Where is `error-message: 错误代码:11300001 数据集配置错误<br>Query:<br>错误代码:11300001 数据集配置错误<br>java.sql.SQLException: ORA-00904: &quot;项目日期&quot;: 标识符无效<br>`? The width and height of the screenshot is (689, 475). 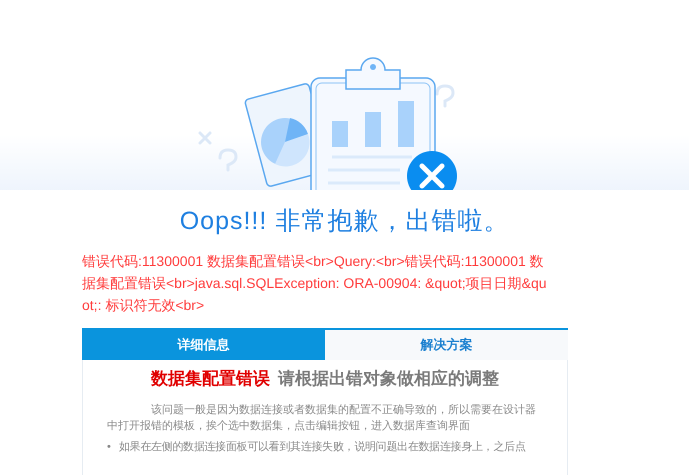 error-message: 错误代码:11300001 数据集配置错误<br>Query:<br>错误代码:11300001 数据集配置错误<br>java.sql.SQLException: ORA-00904: &quot;项目日期&quot;: 标识符无效<br> is located at coordinates (315, 283).